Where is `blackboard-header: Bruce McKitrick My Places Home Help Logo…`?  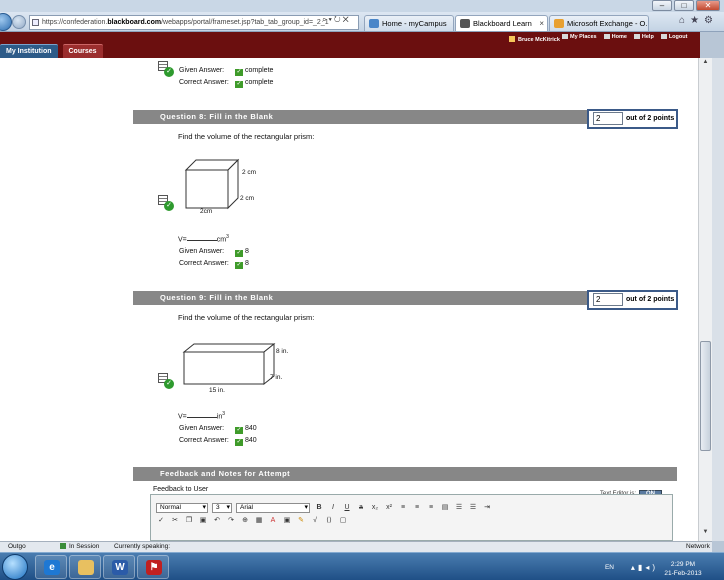
blackboard-header: Bruce McKitrick My Places Home Help Logo… is located at coordinates (350, 45).